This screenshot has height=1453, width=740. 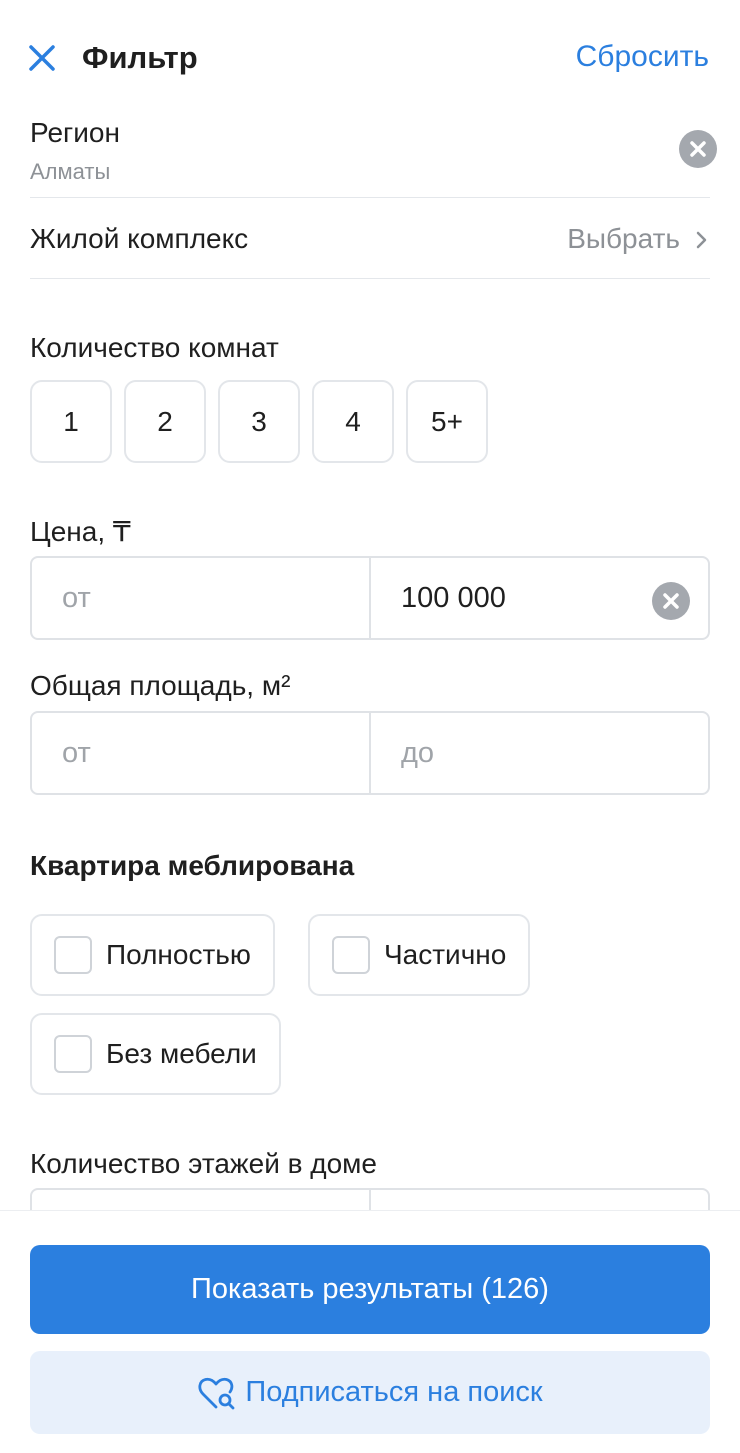 What do you see at coordinates (453, 597) in the screenshot?
I see `price-to-value: 100 000` at bounding box center [453, 597].